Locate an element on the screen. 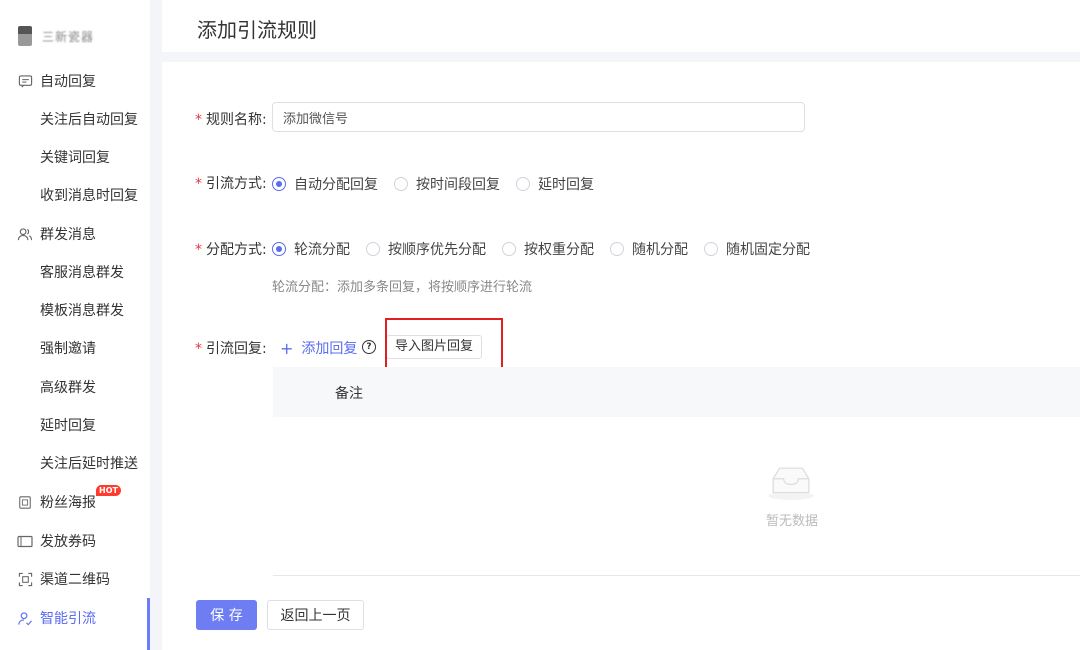 The height and width of the screenshot is (650, 1080). add-reply-label: 添加回复 is located at coordinates (329, 349).